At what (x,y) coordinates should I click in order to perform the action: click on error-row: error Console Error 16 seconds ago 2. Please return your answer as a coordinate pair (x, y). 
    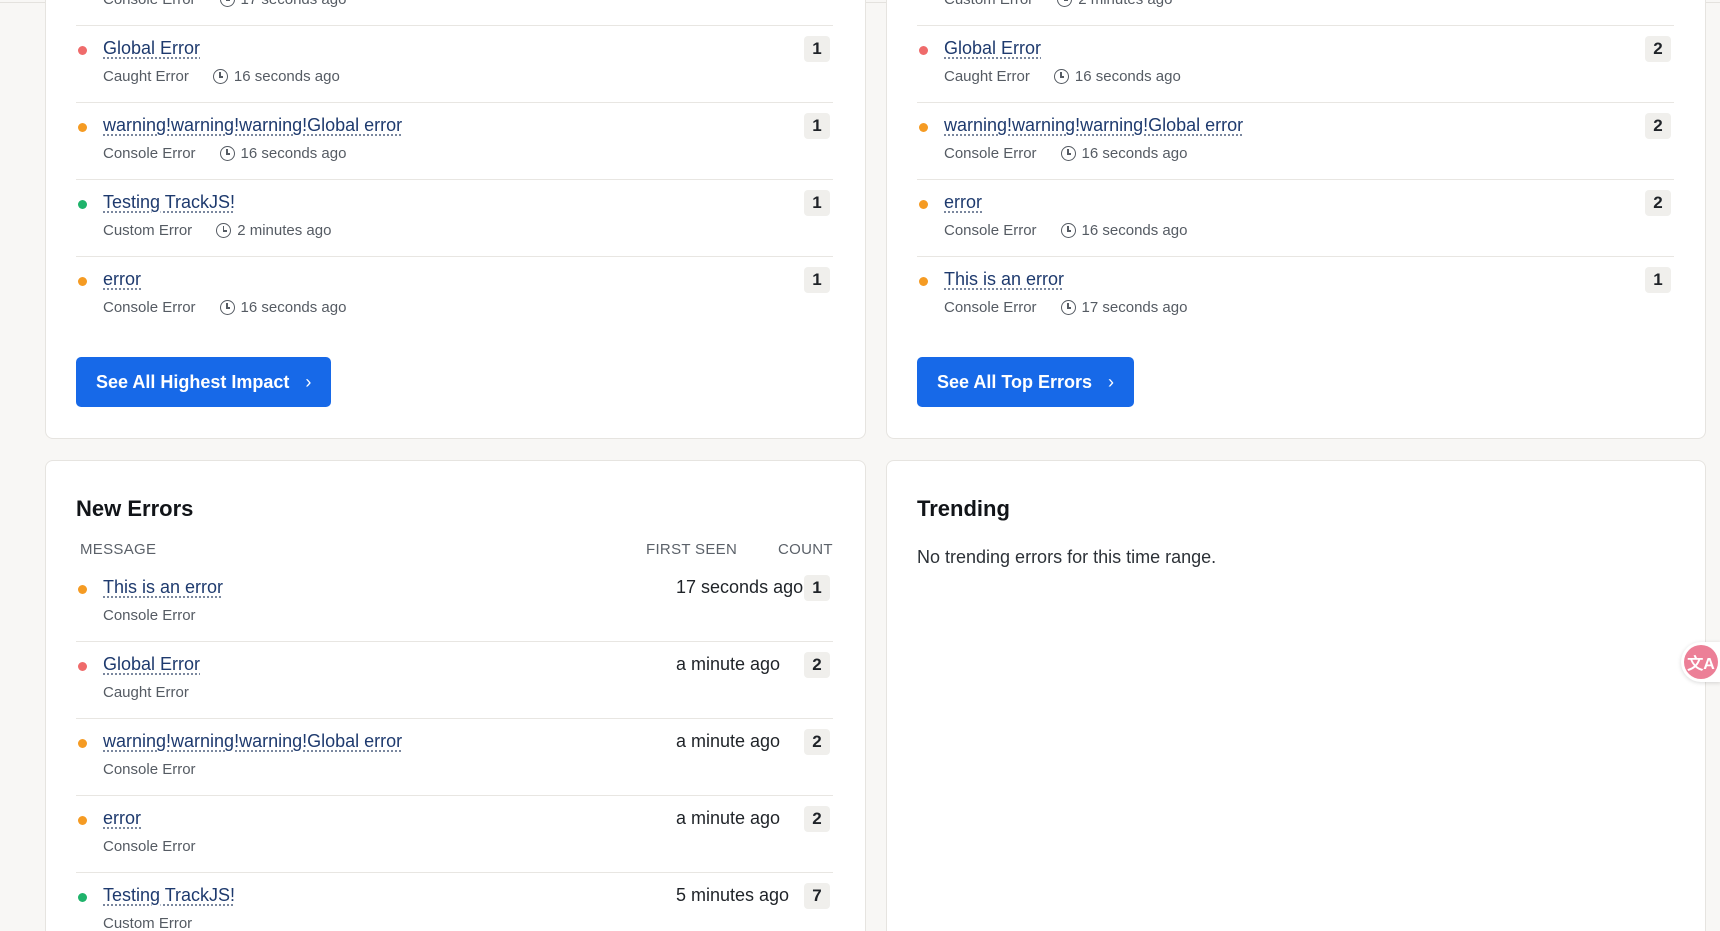
    Looking at the image, I should click on (1295, 218).